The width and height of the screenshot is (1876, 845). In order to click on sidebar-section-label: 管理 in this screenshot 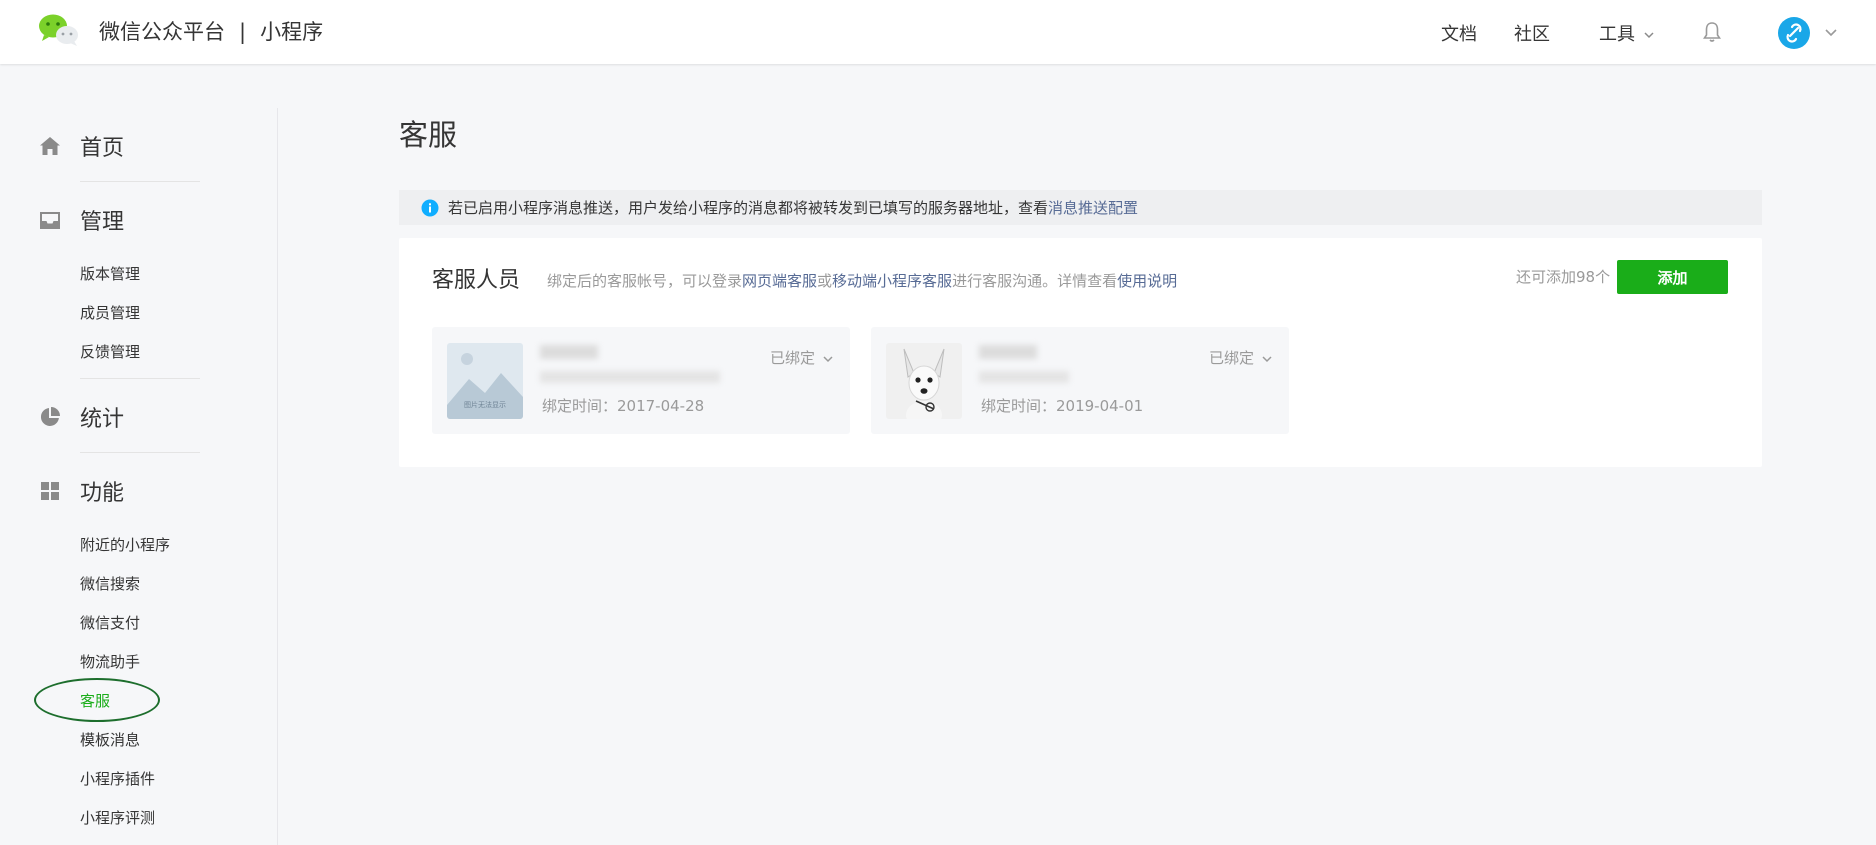, I will do `click(102, 222)`.